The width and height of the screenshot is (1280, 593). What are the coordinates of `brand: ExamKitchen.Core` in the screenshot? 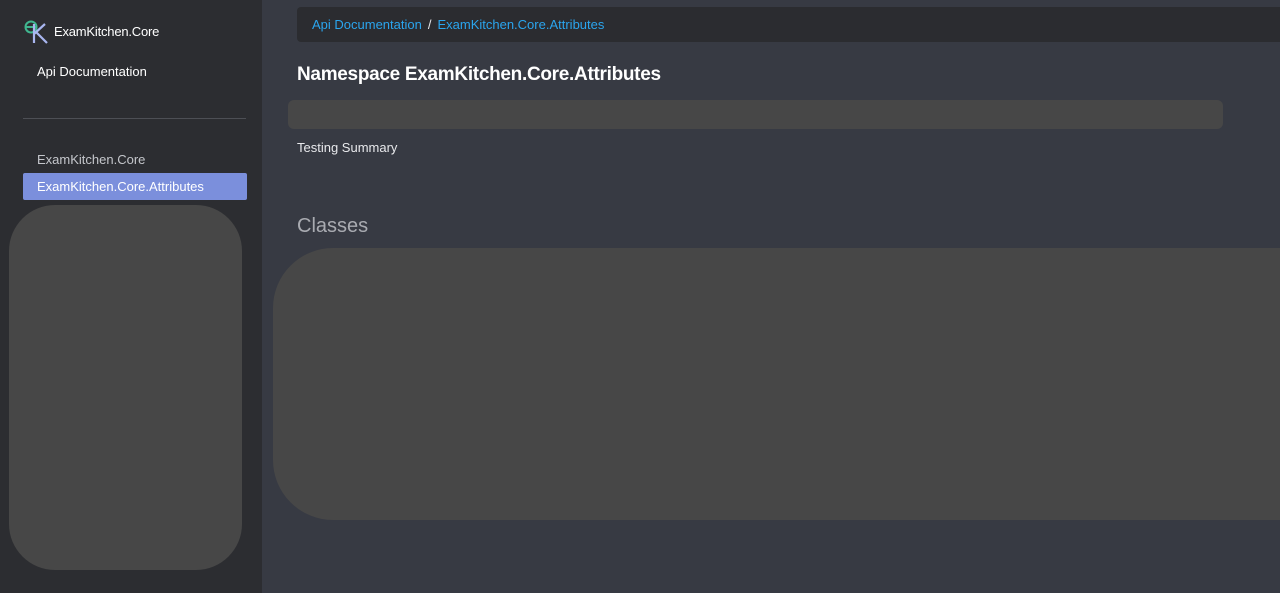 It's located at (91, 31).